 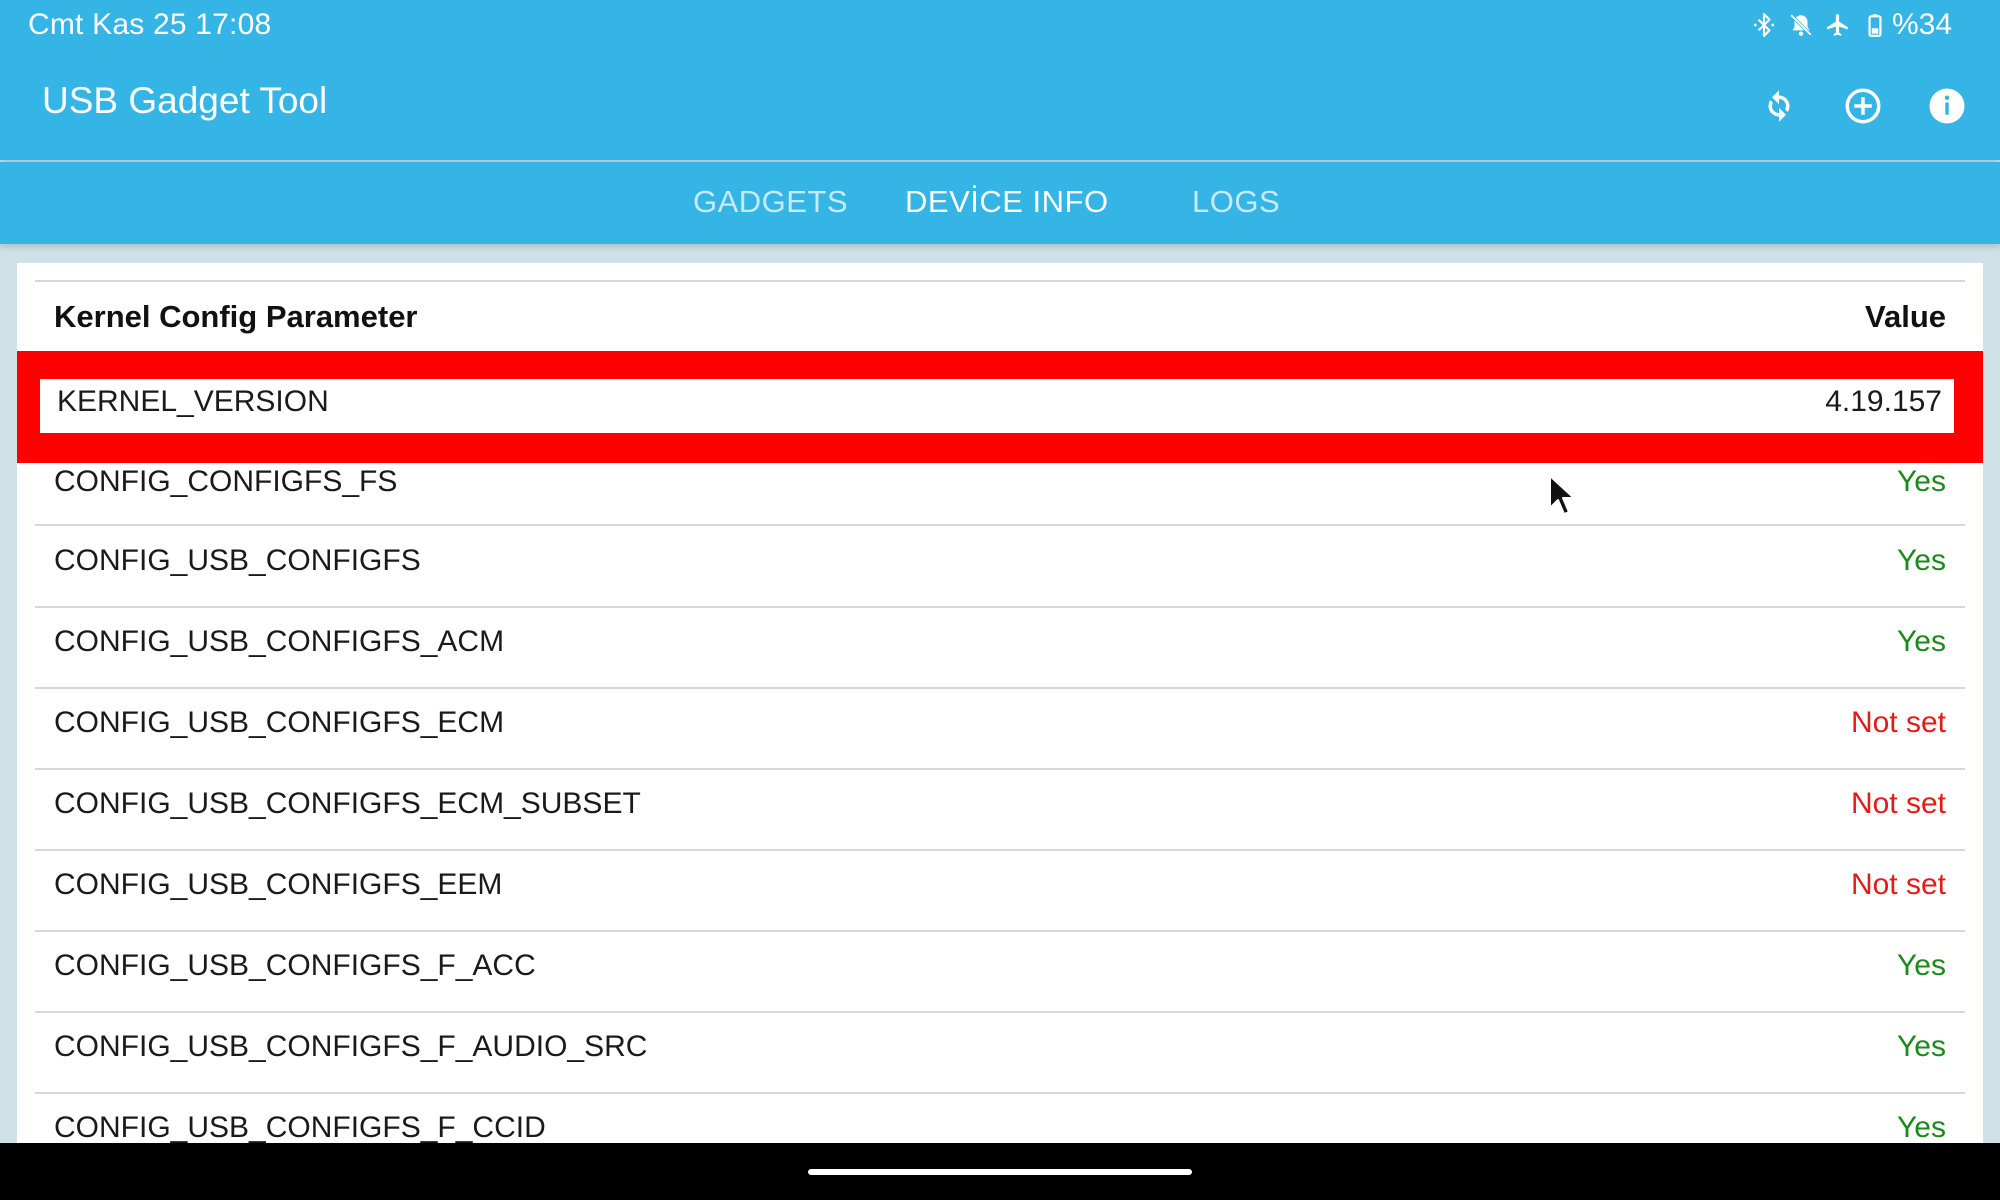 I want to click on tab-bar: GADGETS DEVİCE INFO LOGS, so click(x=1000, y=203).